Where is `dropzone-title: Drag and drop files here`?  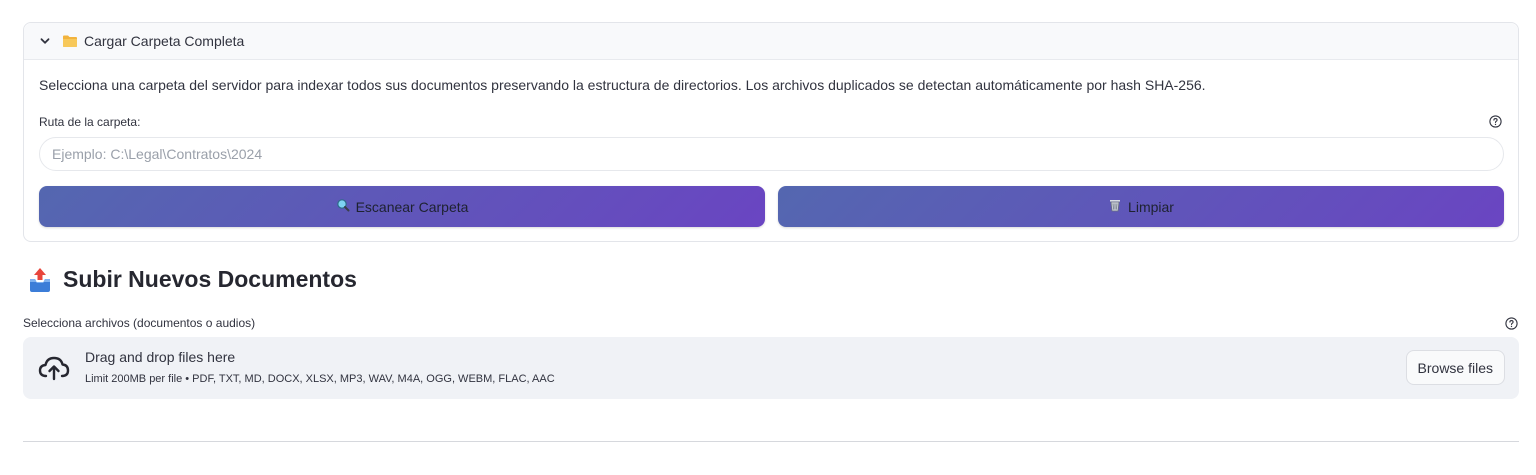
dropzone-title: Drag and drop files here is located at coordinates (160, 357).